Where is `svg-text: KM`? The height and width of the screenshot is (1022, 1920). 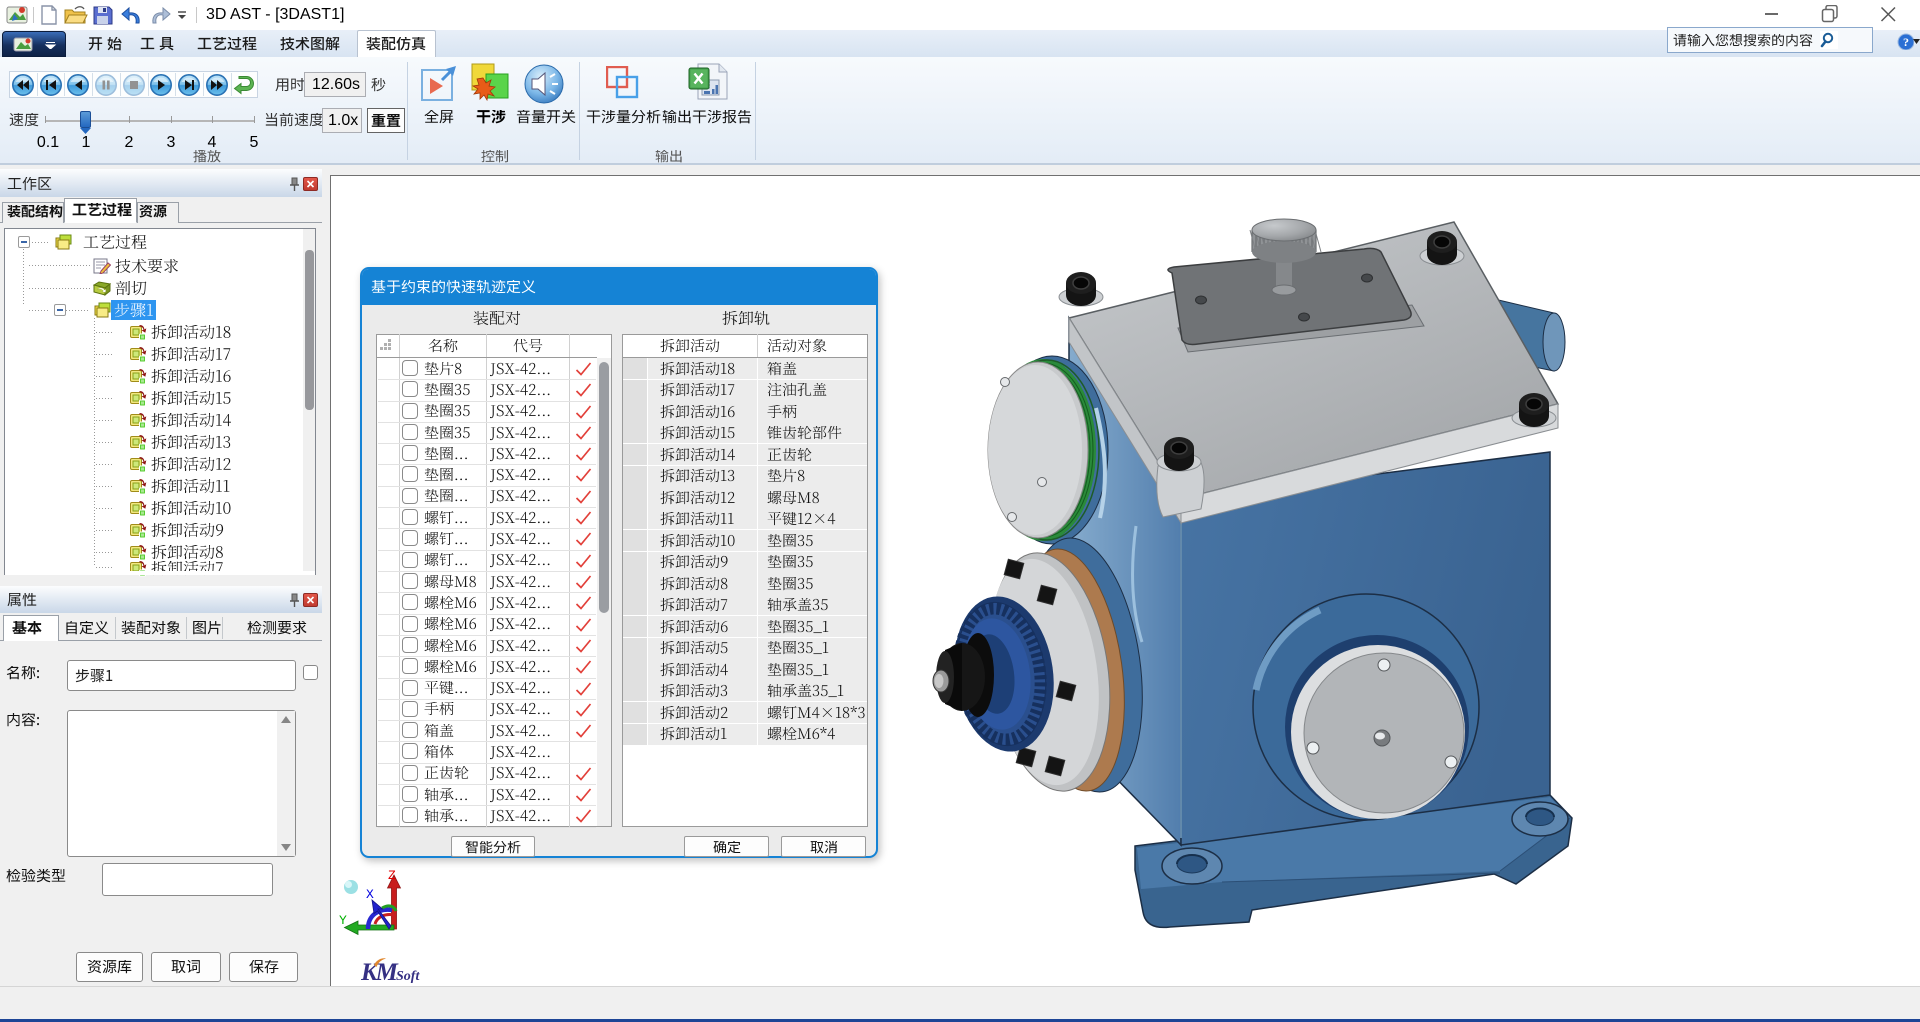 svg-text: KM is located at coordinates (380, 972).